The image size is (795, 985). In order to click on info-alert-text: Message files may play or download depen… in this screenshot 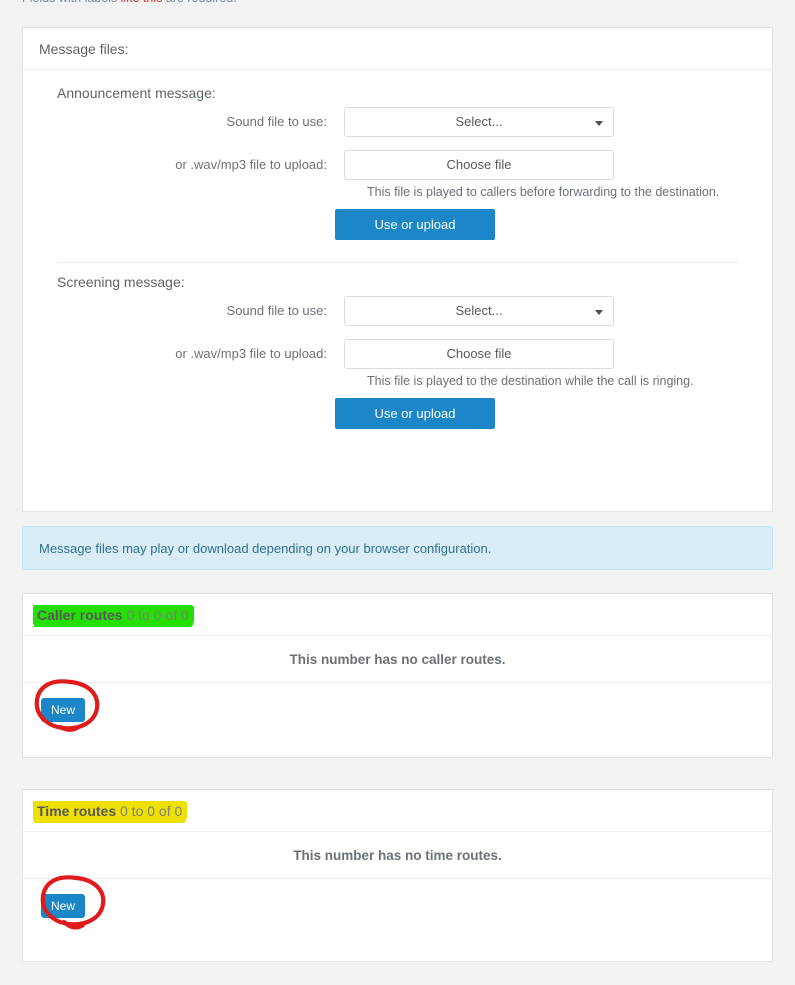, I will do `click(265, 548)`.